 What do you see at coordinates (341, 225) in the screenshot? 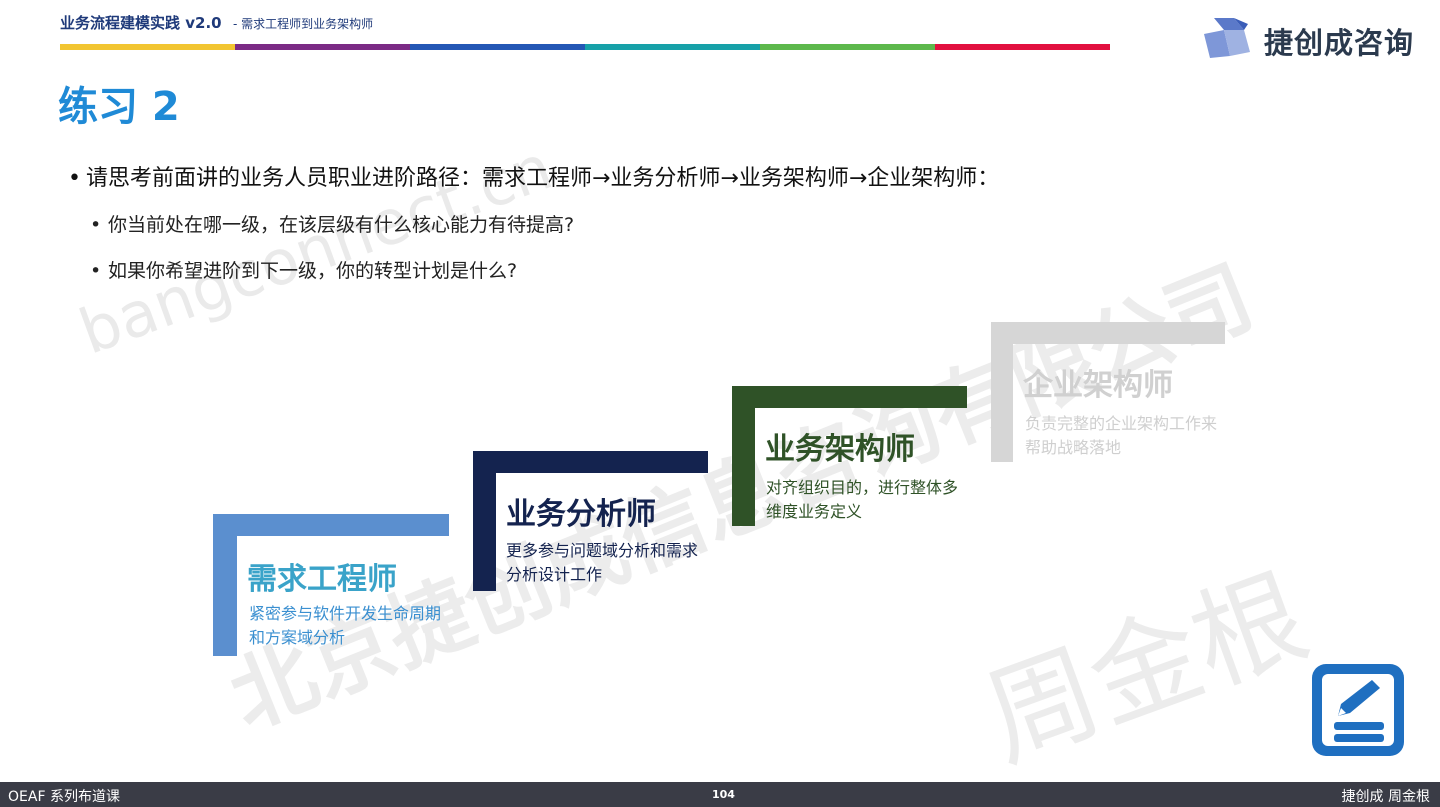
I see `sub-bullet-text: 你当前处在哪一级，在该层级有什么核心能力有待提高?` at bounding box center [341, 225].